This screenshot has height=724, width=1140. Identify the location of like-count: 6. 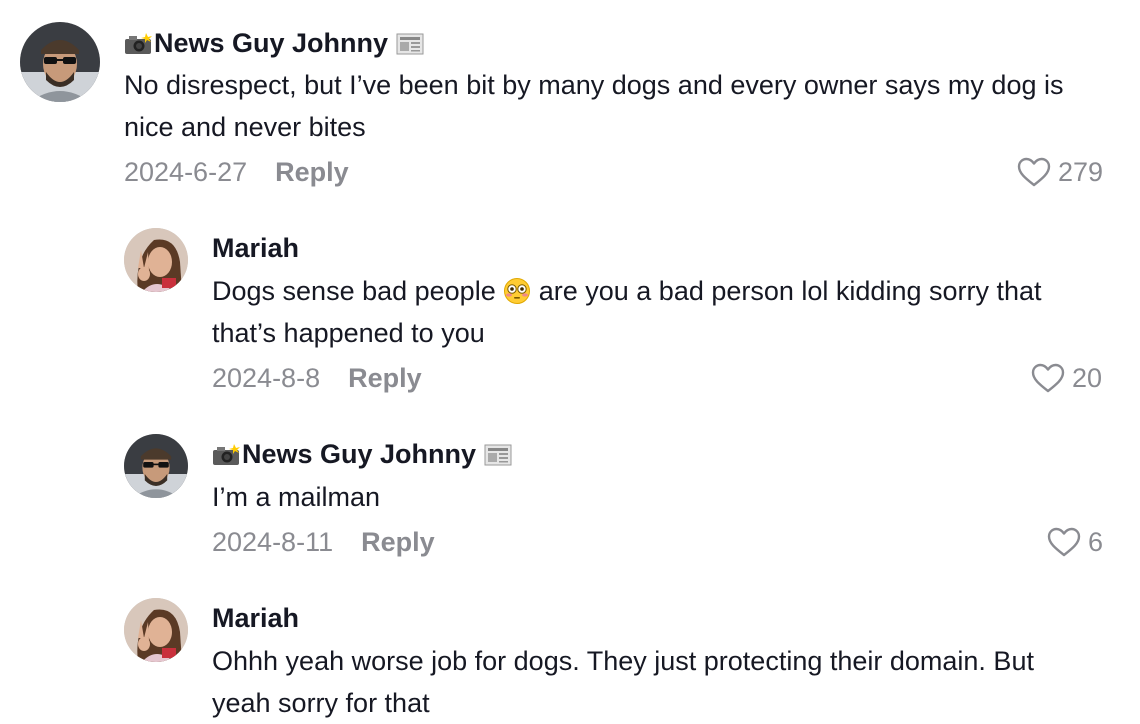
(1096, 542).